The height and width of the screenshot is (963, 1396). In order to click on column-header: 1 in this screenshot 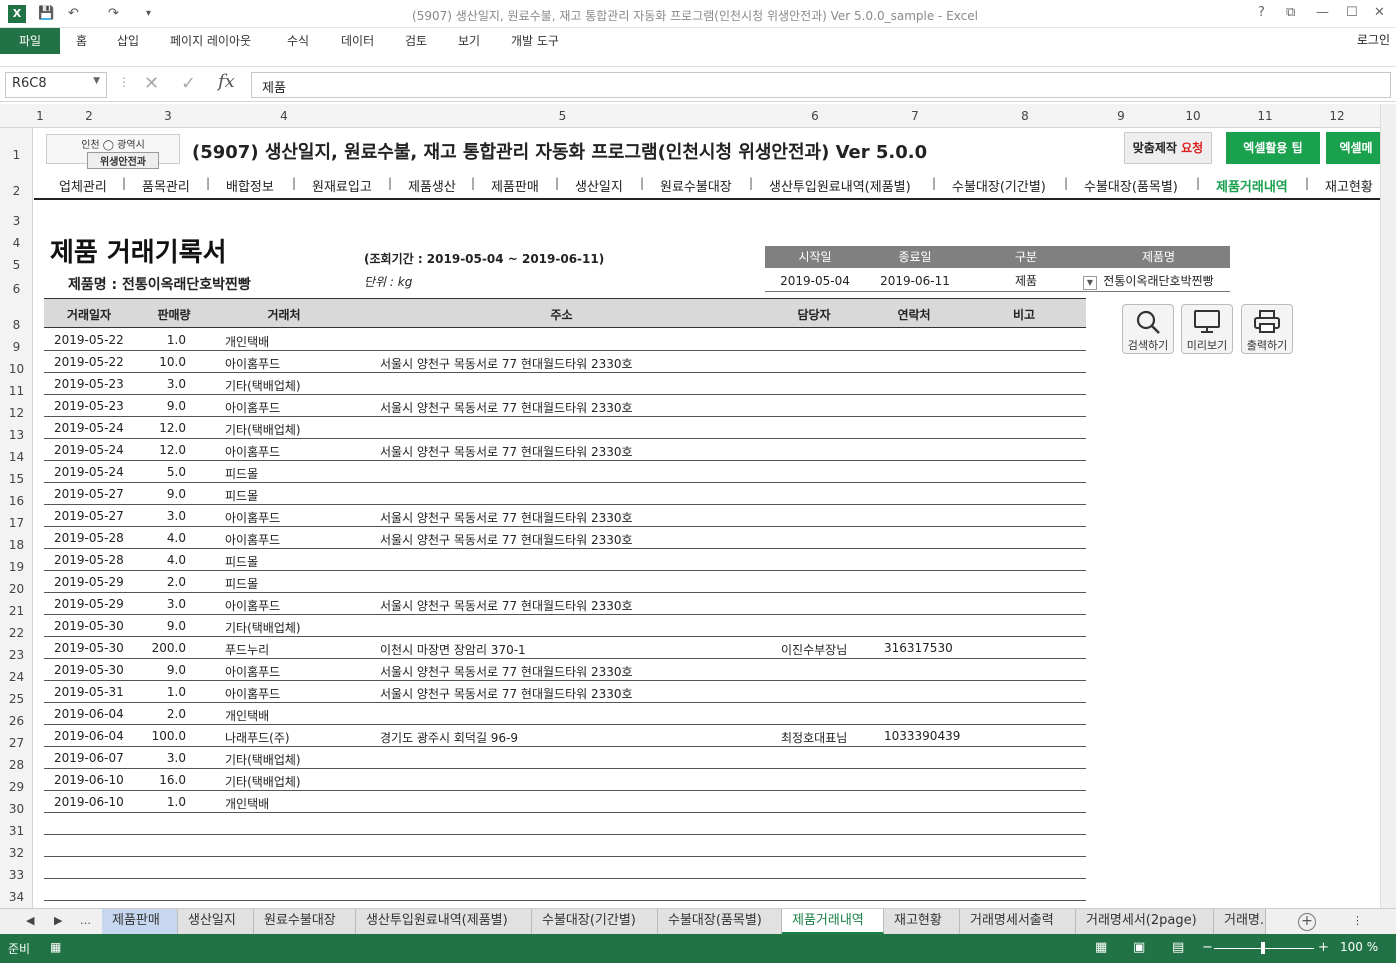, I will do `click(40, 116)`.